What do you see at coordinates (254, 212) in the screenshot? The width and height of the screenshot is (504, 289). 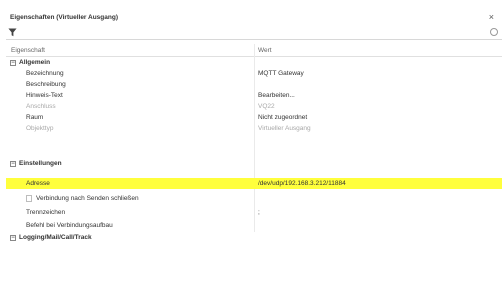 I see `property-row-trennzeichen: Trennzeichen ;` at bounding box center [254, 212].